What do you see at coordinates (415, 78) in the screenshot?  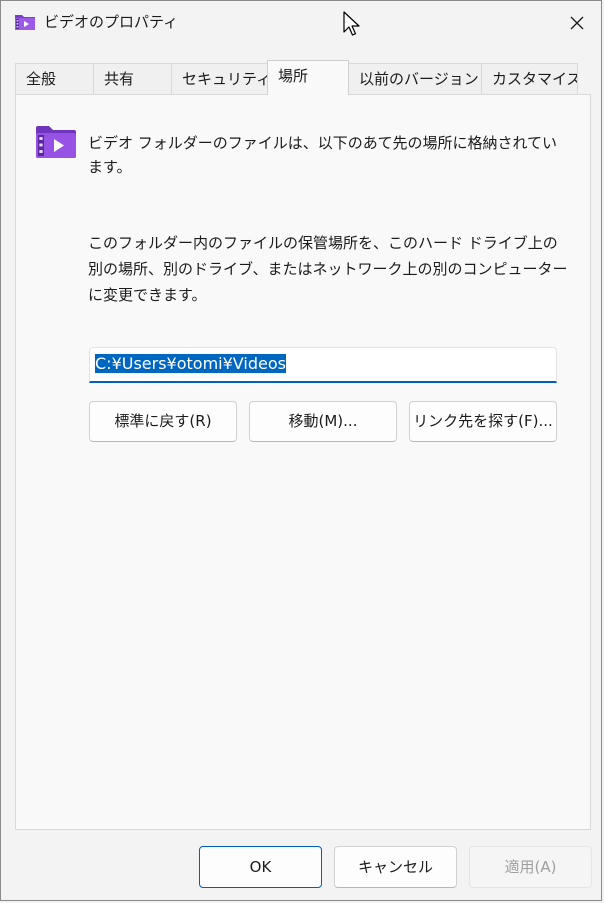 I see `tab-previous-versions: 以前のバージョン` at bounding box center [415, 78].